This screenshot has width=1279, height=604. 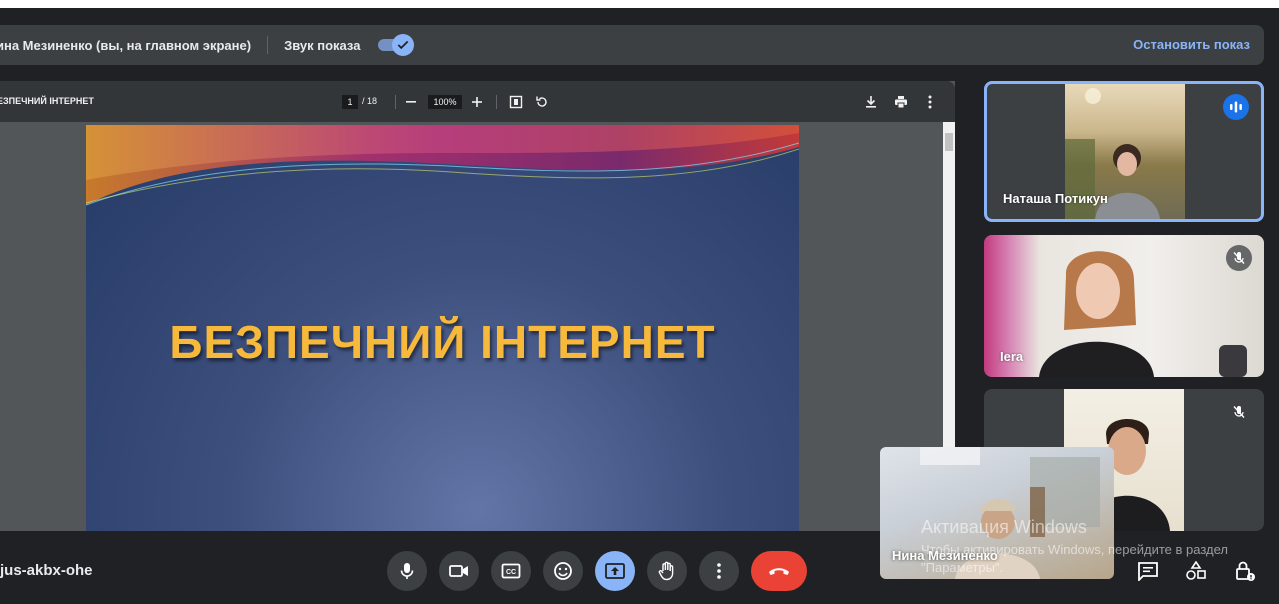 I want to click on host-controls-icon, so click(x=1245, y=571).